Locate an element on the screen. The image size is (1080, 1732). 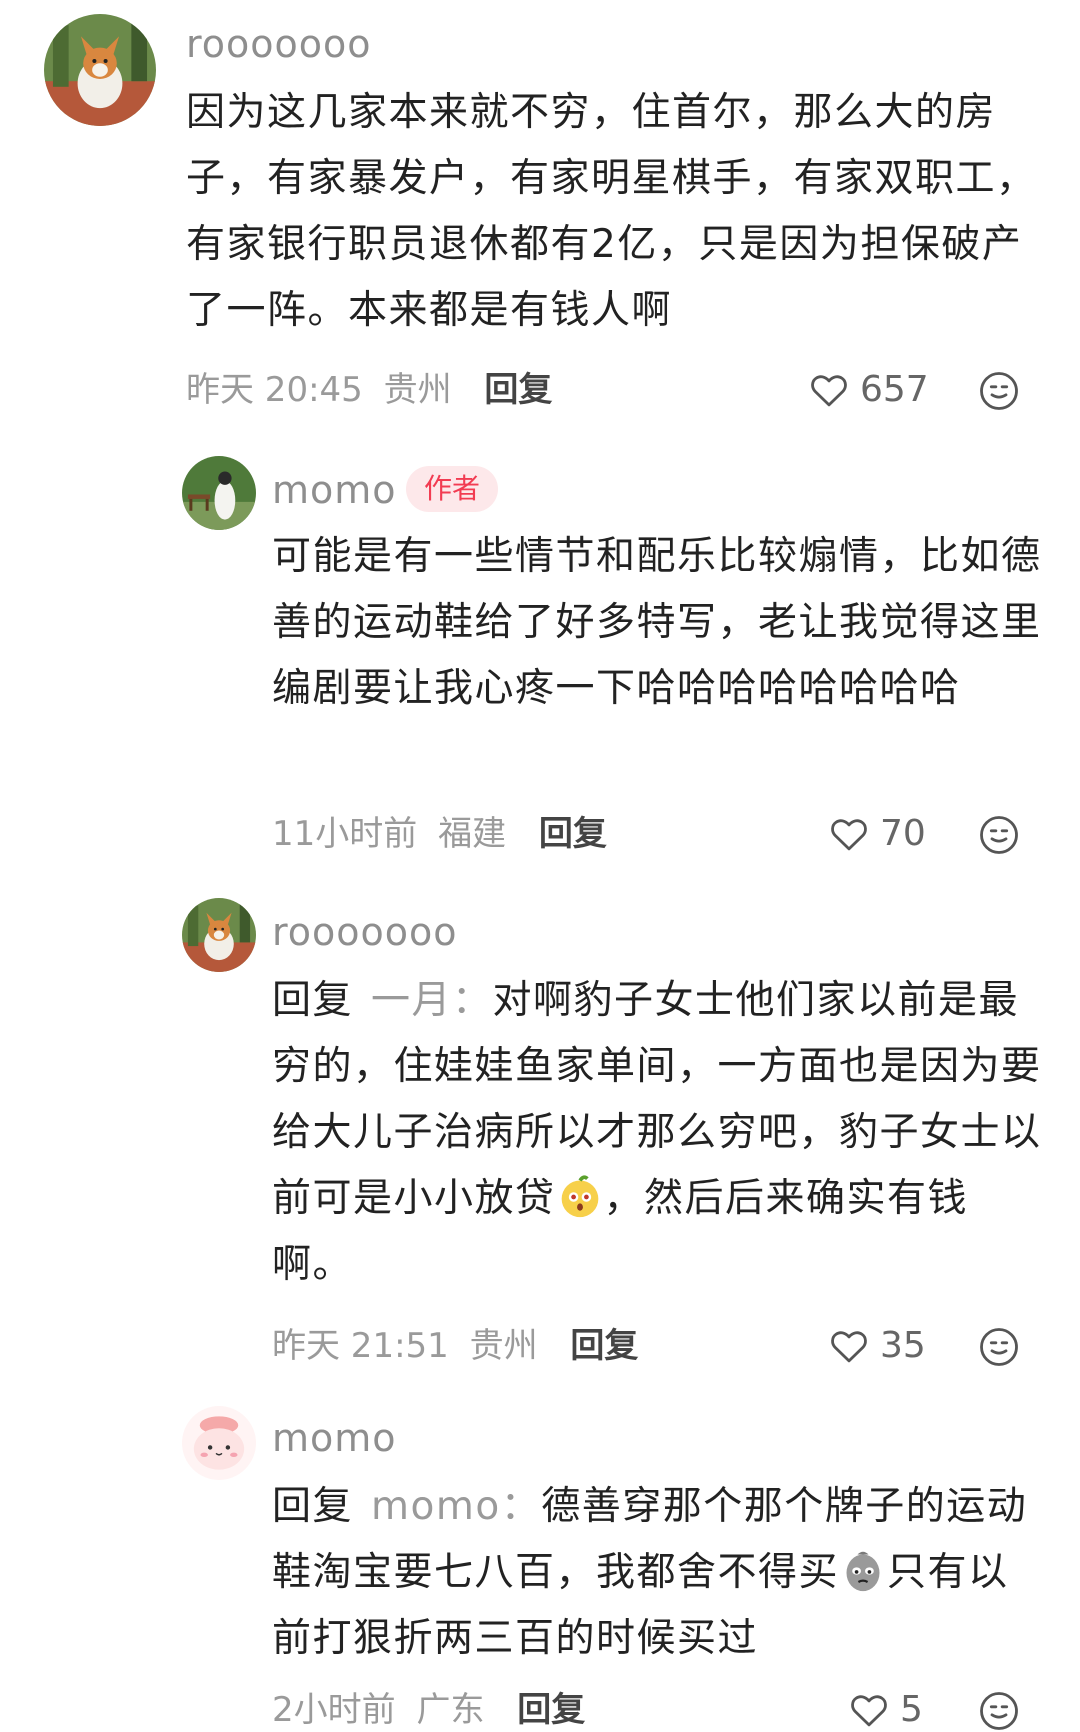
like-count: 70 is located at coordinates (903, 833).